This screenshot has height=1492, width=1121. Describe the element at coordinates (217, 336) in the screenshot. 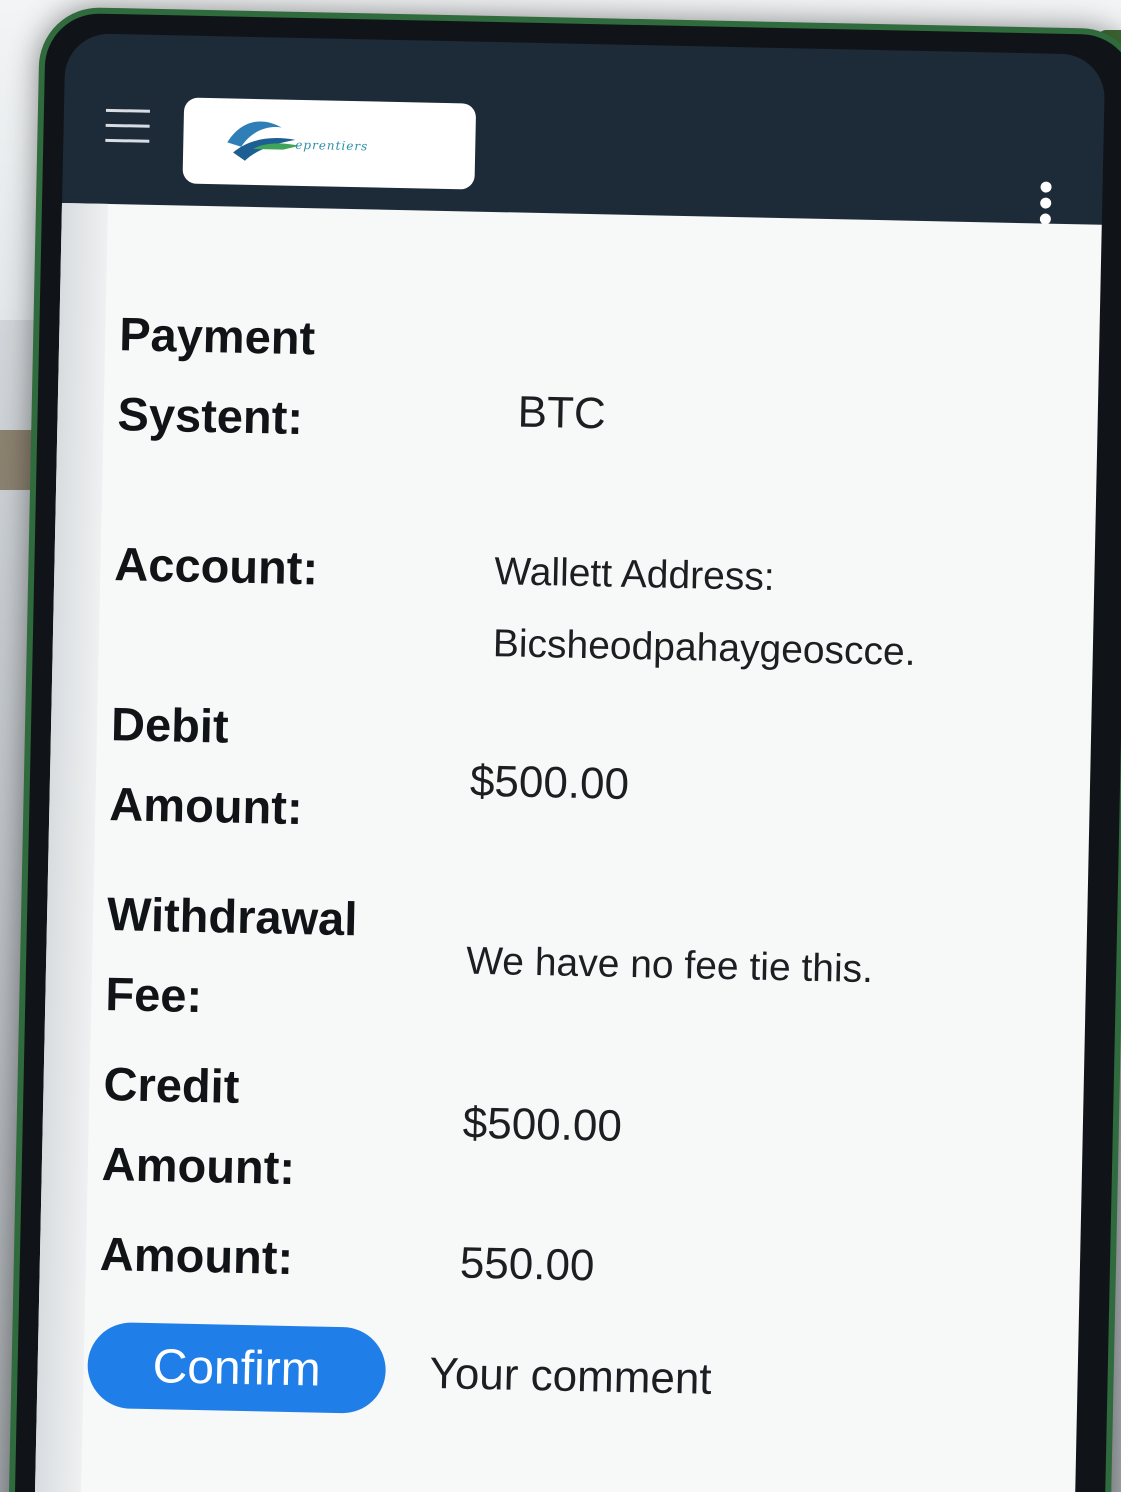

I see `payment-system-label-line1: Payment` at that location.